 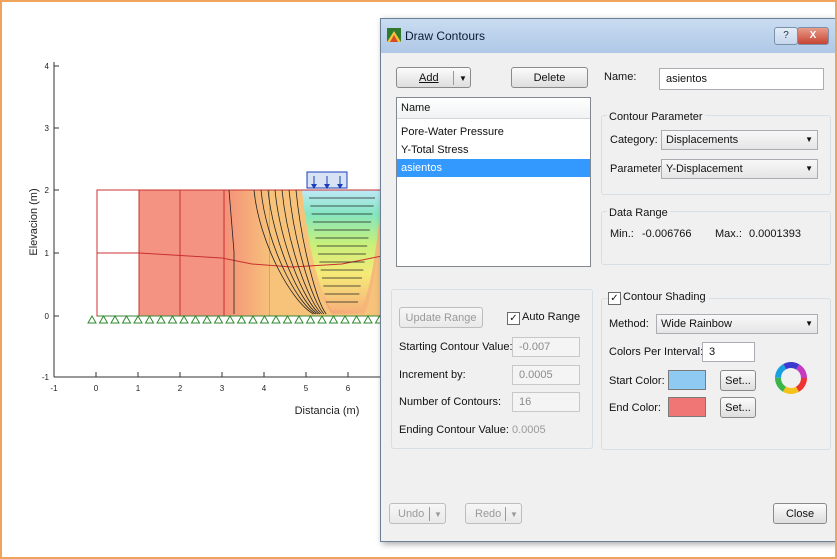 I want to click on method-label: Method:, so click(x=629, y=324).